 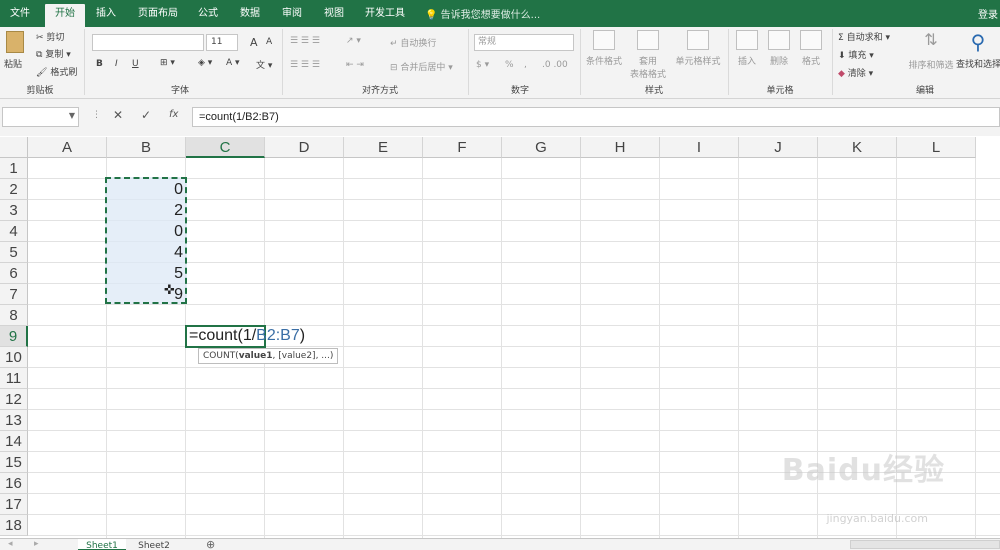 What do you see at coordinates (146, 252) in the screenshot?
I see `cell-b5: 4` at bounding box center [146, 252].